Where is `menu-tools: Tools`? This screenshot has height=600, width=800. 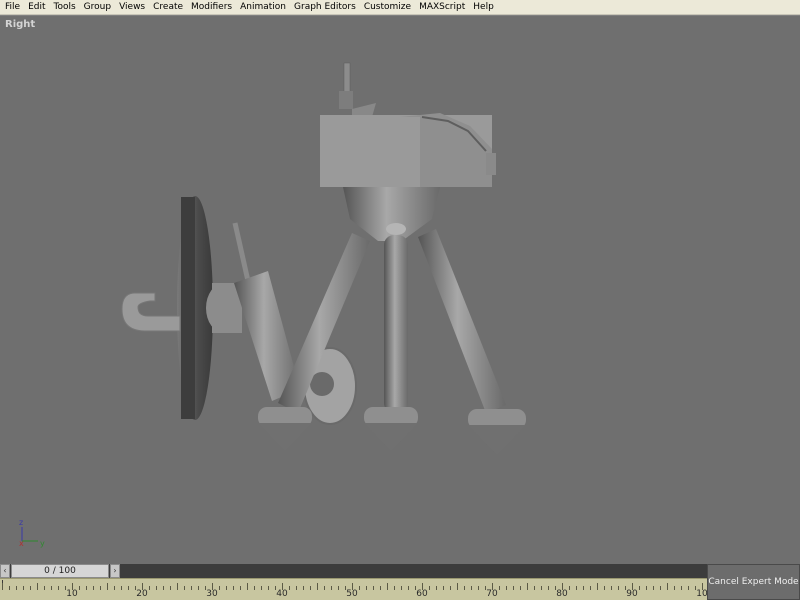
menu-tools: Tools is located at coordinates (65, 7).